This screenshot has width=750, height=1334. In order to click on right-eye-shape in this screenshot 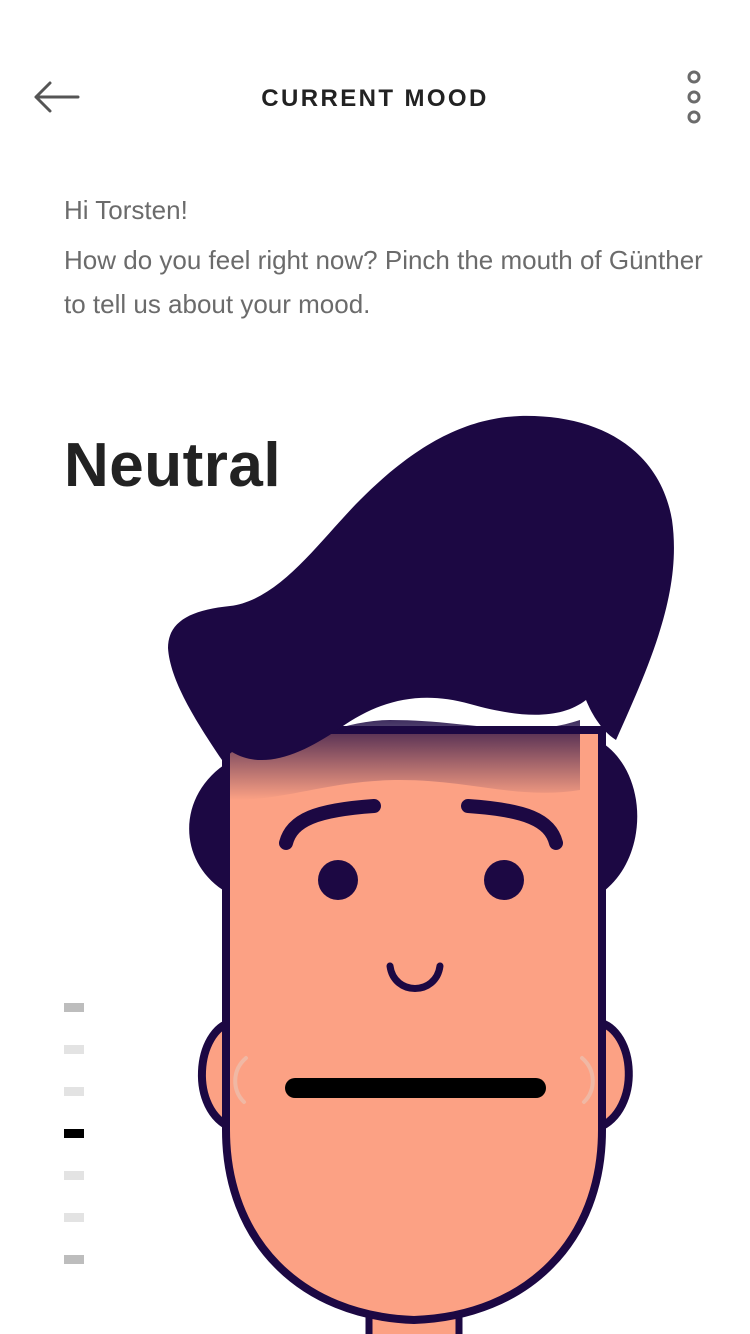, I will do `click(504, 880)`.